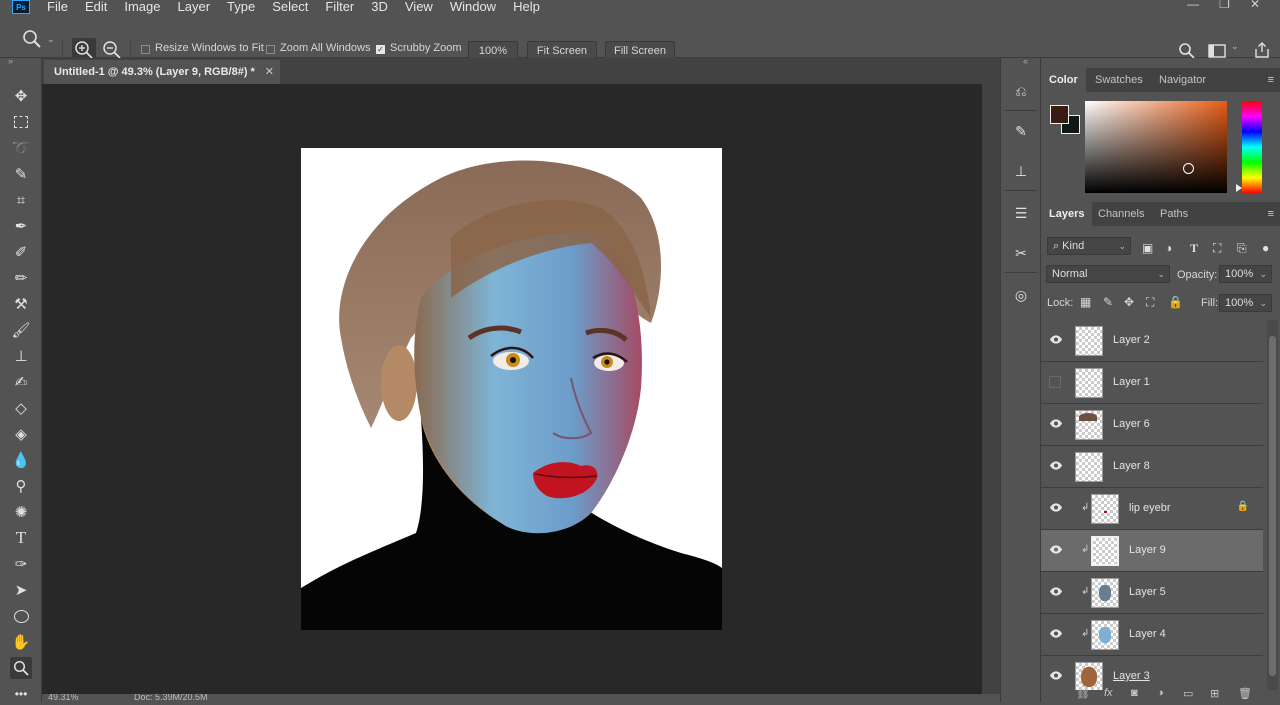 The height and width of the screenshot is (705, 1280). Describe the element at coordinates (1121, 214) in the screenshot. I see `tab-channels: Channels` at that location.